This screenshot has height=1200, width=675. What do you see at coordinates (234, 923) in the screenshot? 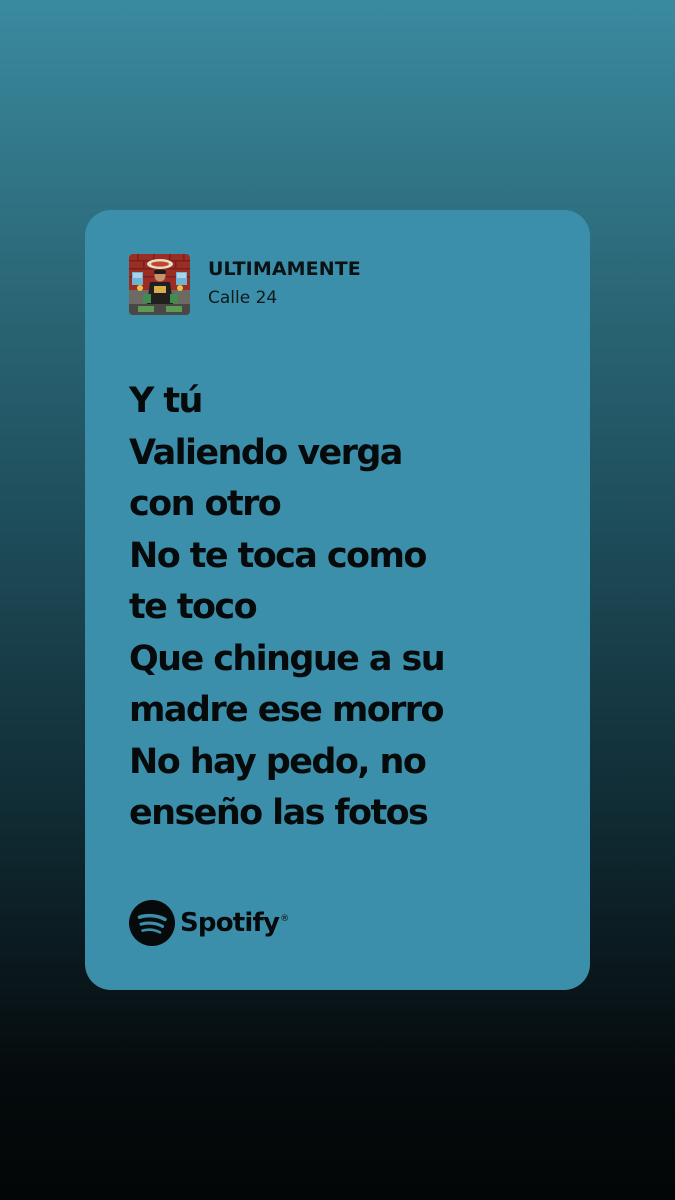
I see `spotify-wordmark: Spotify®` at bounding box center [234, 923].